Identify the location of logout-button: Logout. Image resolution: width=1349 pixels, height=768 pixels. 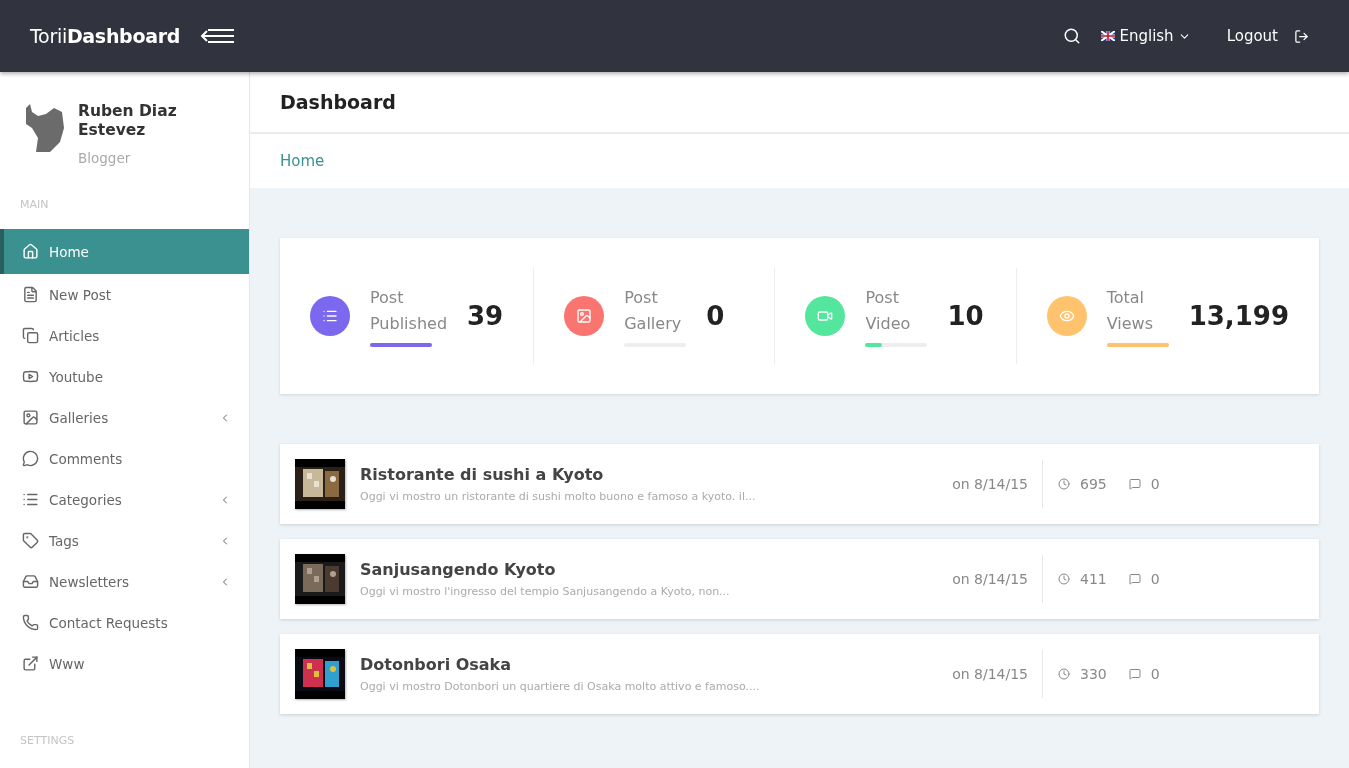
(1252, 36).